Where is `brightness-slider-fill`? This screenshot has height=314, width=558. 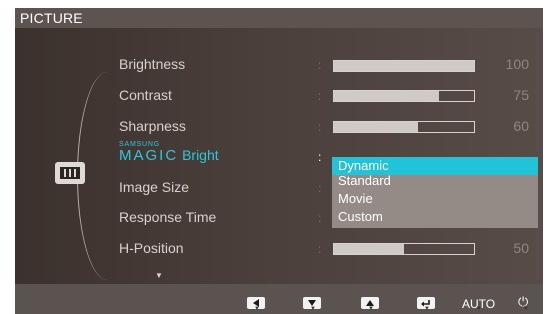 brightness-slider-fill is located at coordinates (404, 66).